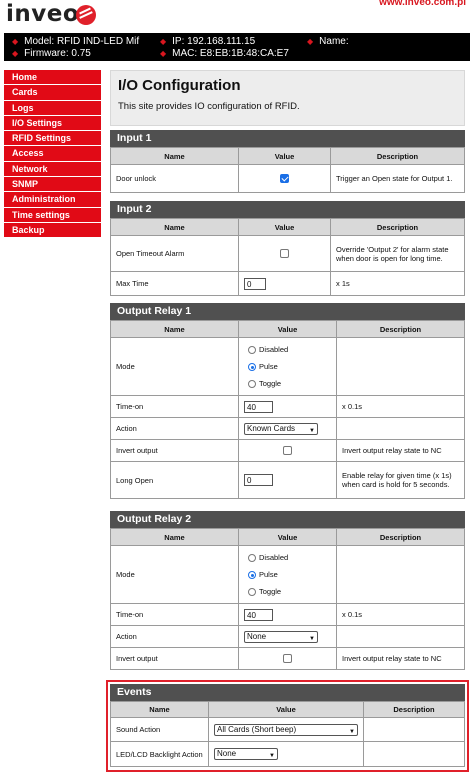  What do you see at coordinates (52, 200) in the screenshot?
I see `sidebar-item-administration: Administration` at bounding box center [52, 200].